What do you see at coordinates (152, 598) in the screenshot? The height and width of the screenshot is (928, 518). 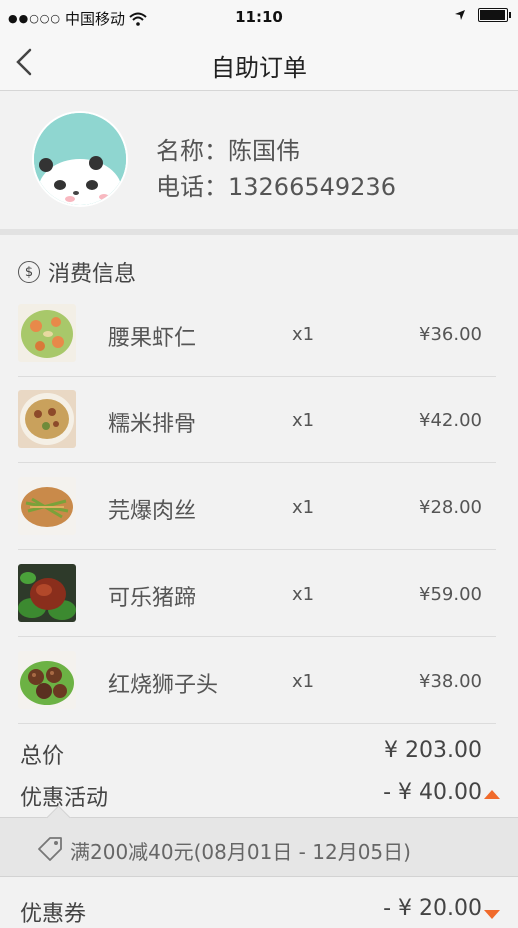 I see `dish-name: 可乐猪蹄` at bounding box center [152, 598].